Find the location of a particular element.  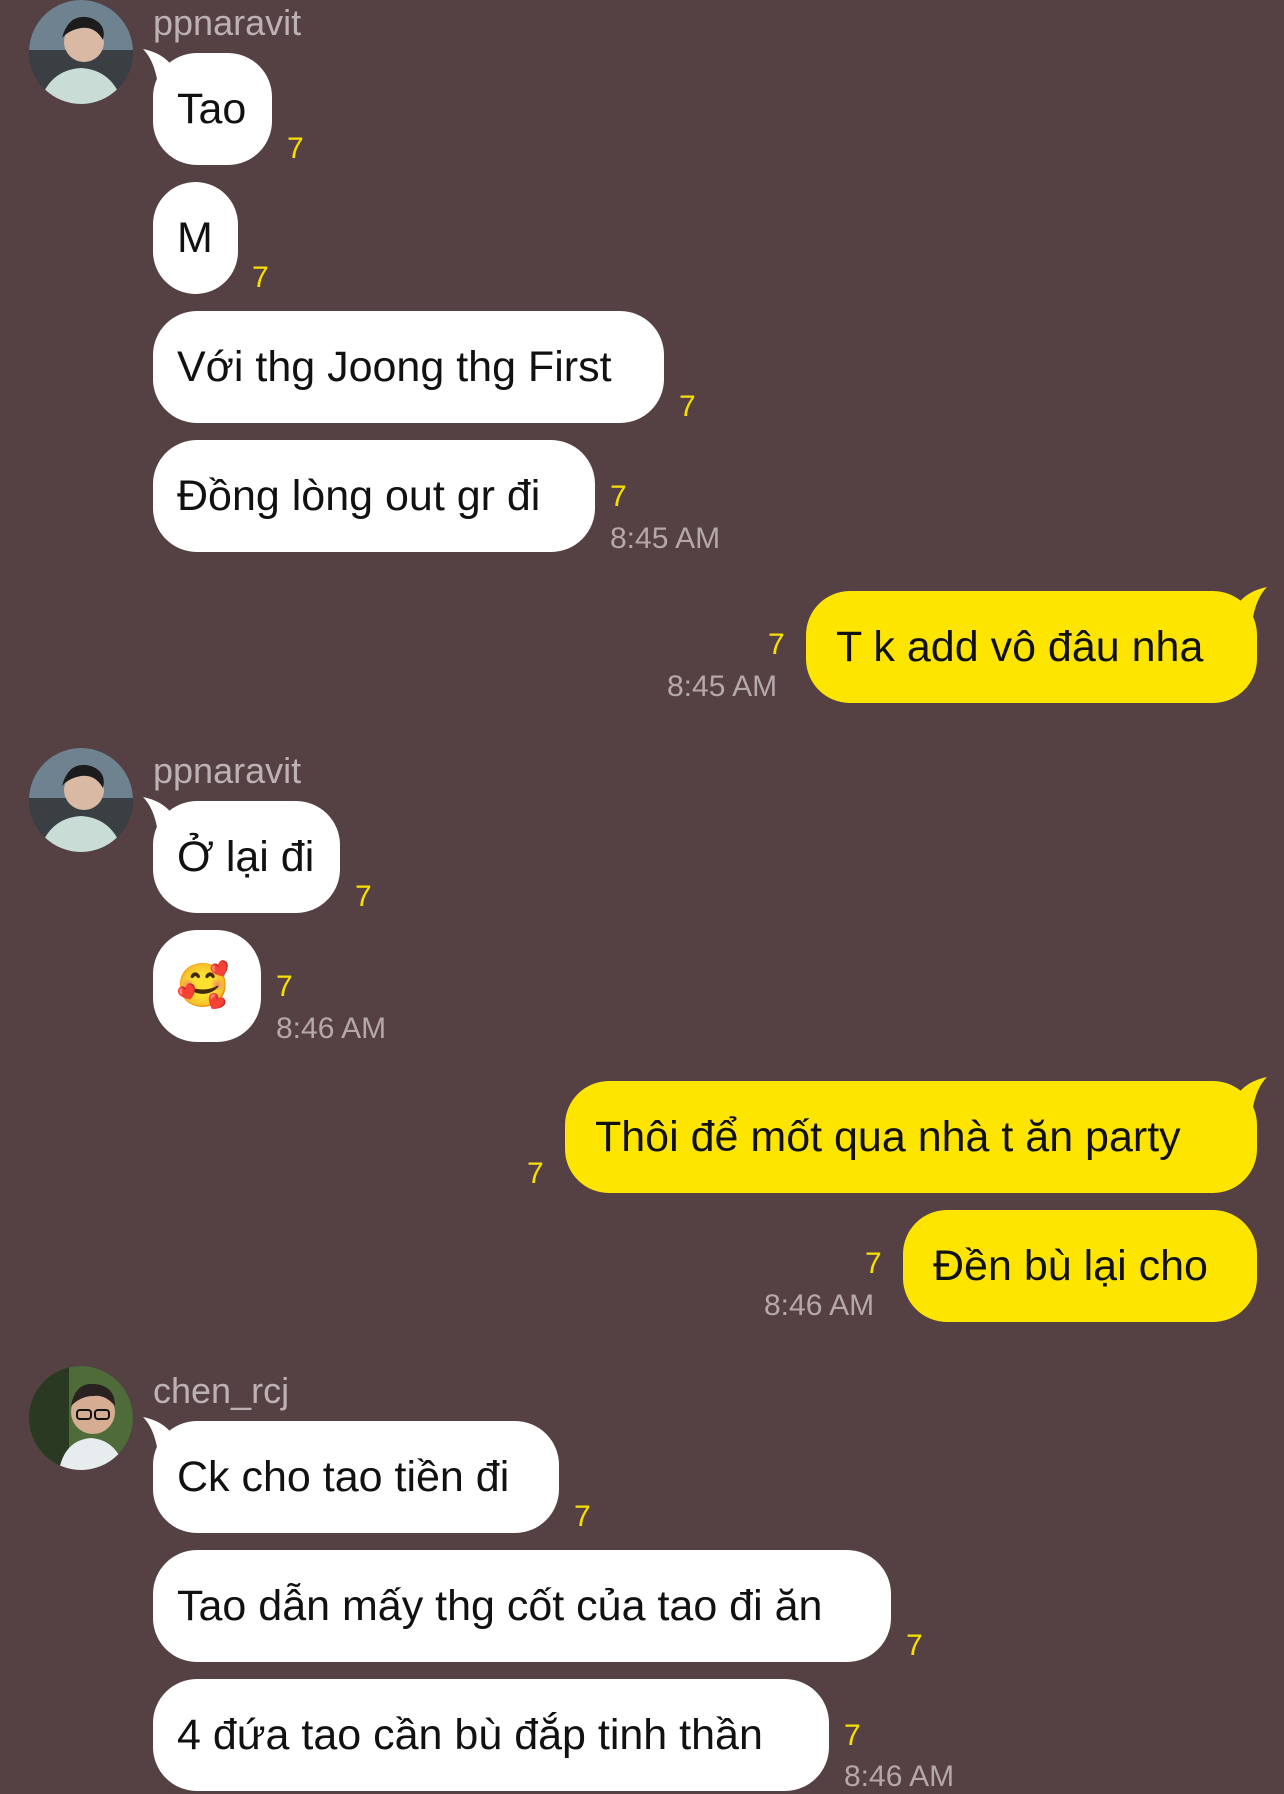

message-text: M is located at coordinates (195, 238).